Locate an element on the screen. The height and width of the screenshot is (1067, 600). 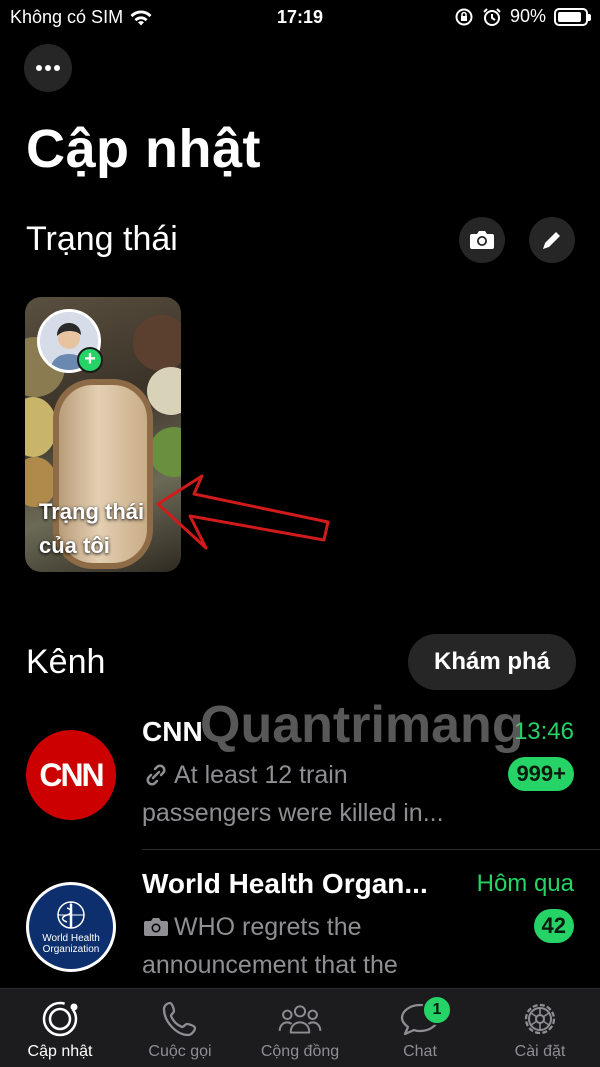
tab-chats: Chat 1 is located at coordinates (420, 1028).